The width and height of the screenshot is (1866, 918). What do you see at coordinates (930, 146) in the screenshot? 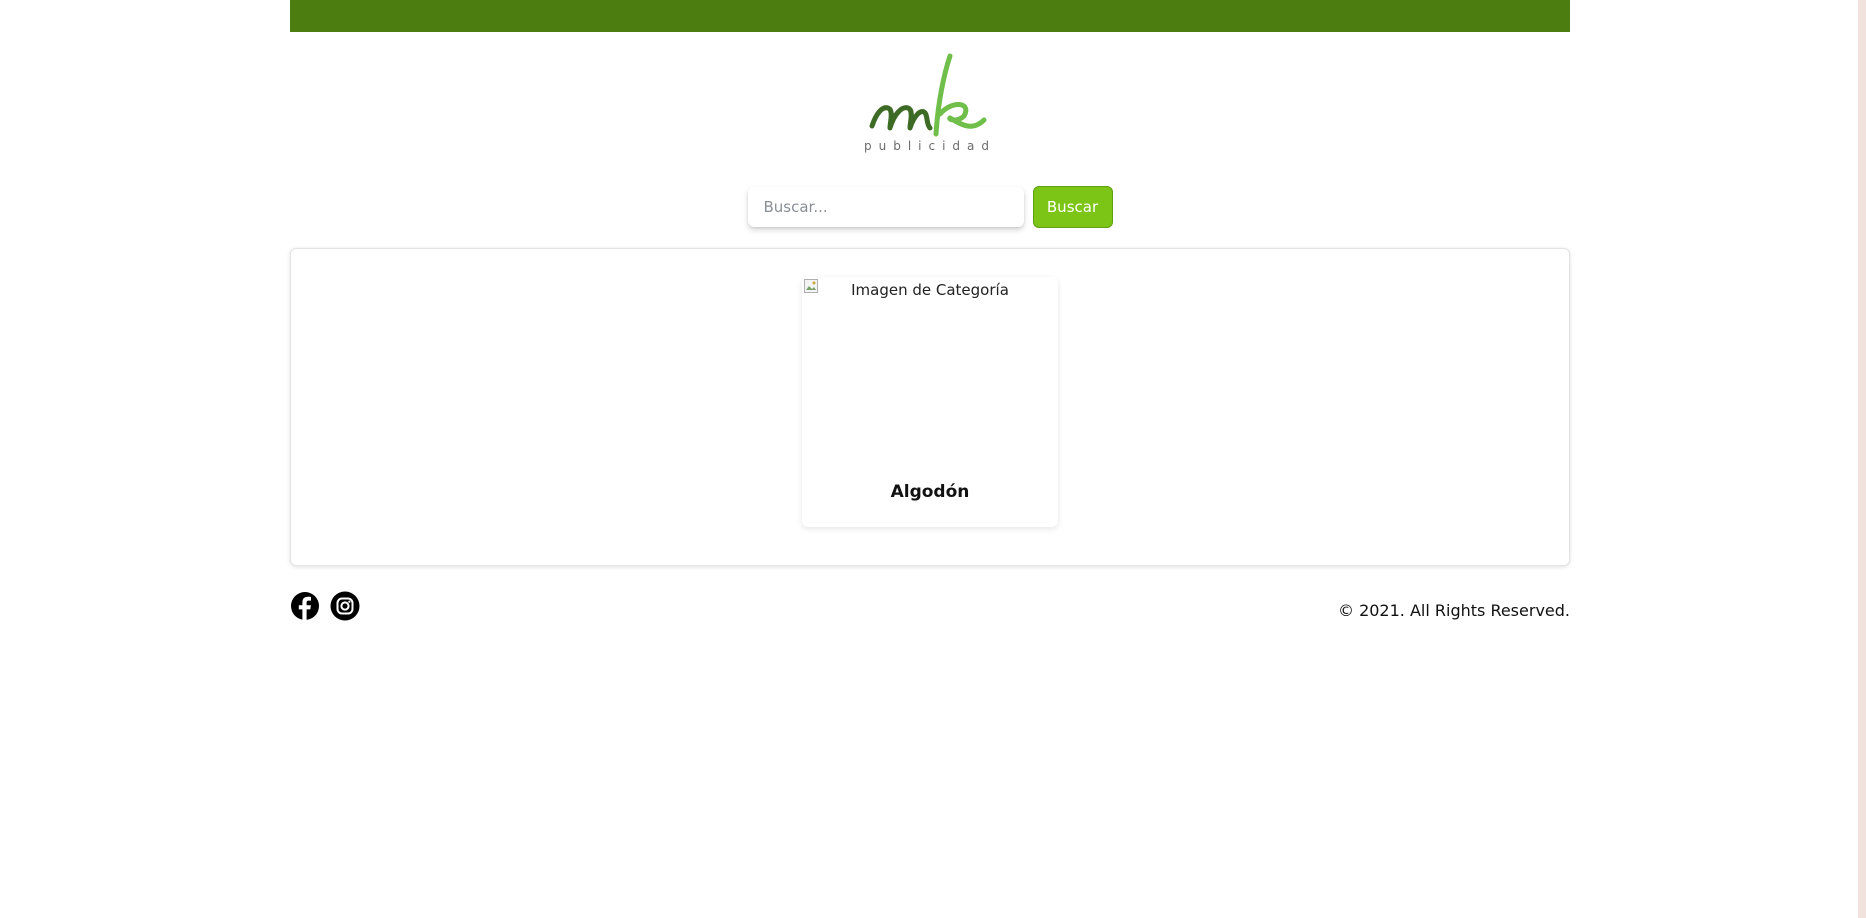
I see `logo-tagline: publicidad` at bounding box center [930, 146].